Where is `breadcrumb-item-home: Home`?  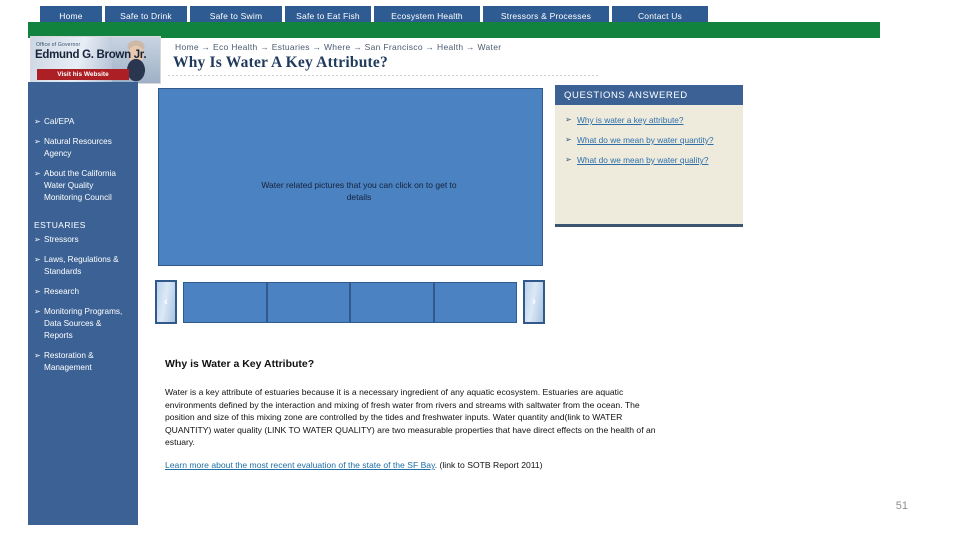 breadcrumb-item-home: Home is located at coordinates (187, 47).